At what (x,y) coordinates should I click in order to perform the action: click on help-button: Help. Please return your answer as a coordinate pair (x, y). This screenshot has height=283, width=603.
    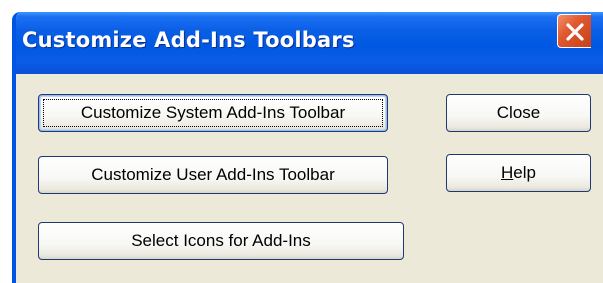
    Looking at the image, I should click on (518, 173).